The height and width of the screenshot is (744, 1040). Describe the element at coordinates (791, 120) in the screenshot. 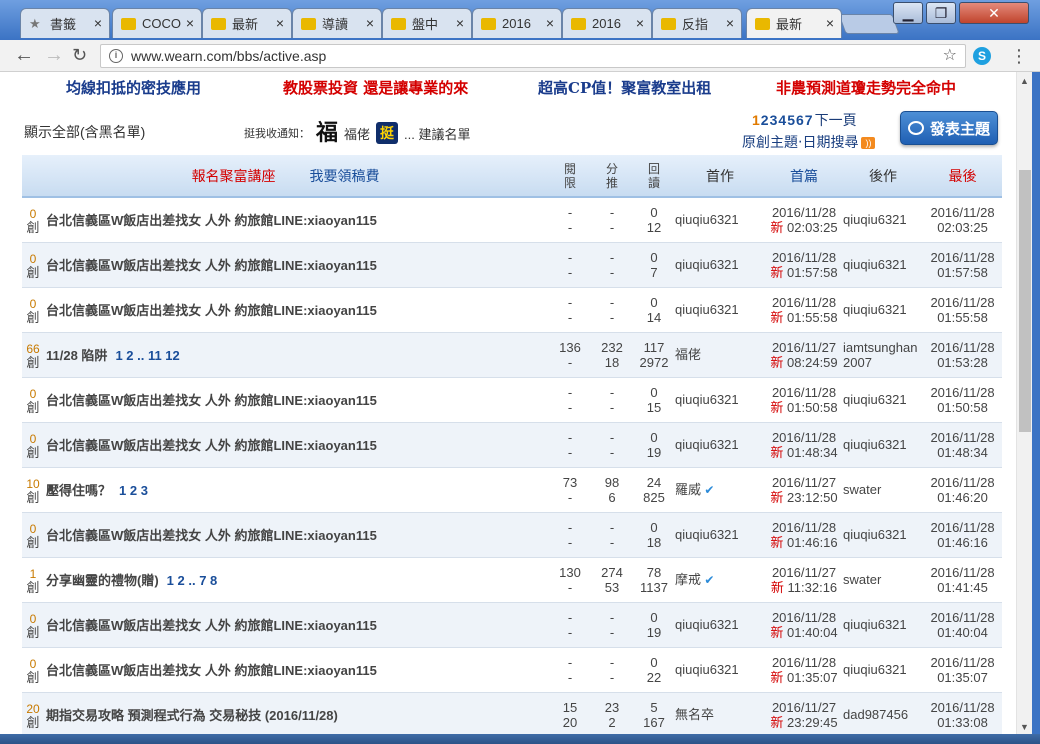

I see `page-link-5: 5` at that location.